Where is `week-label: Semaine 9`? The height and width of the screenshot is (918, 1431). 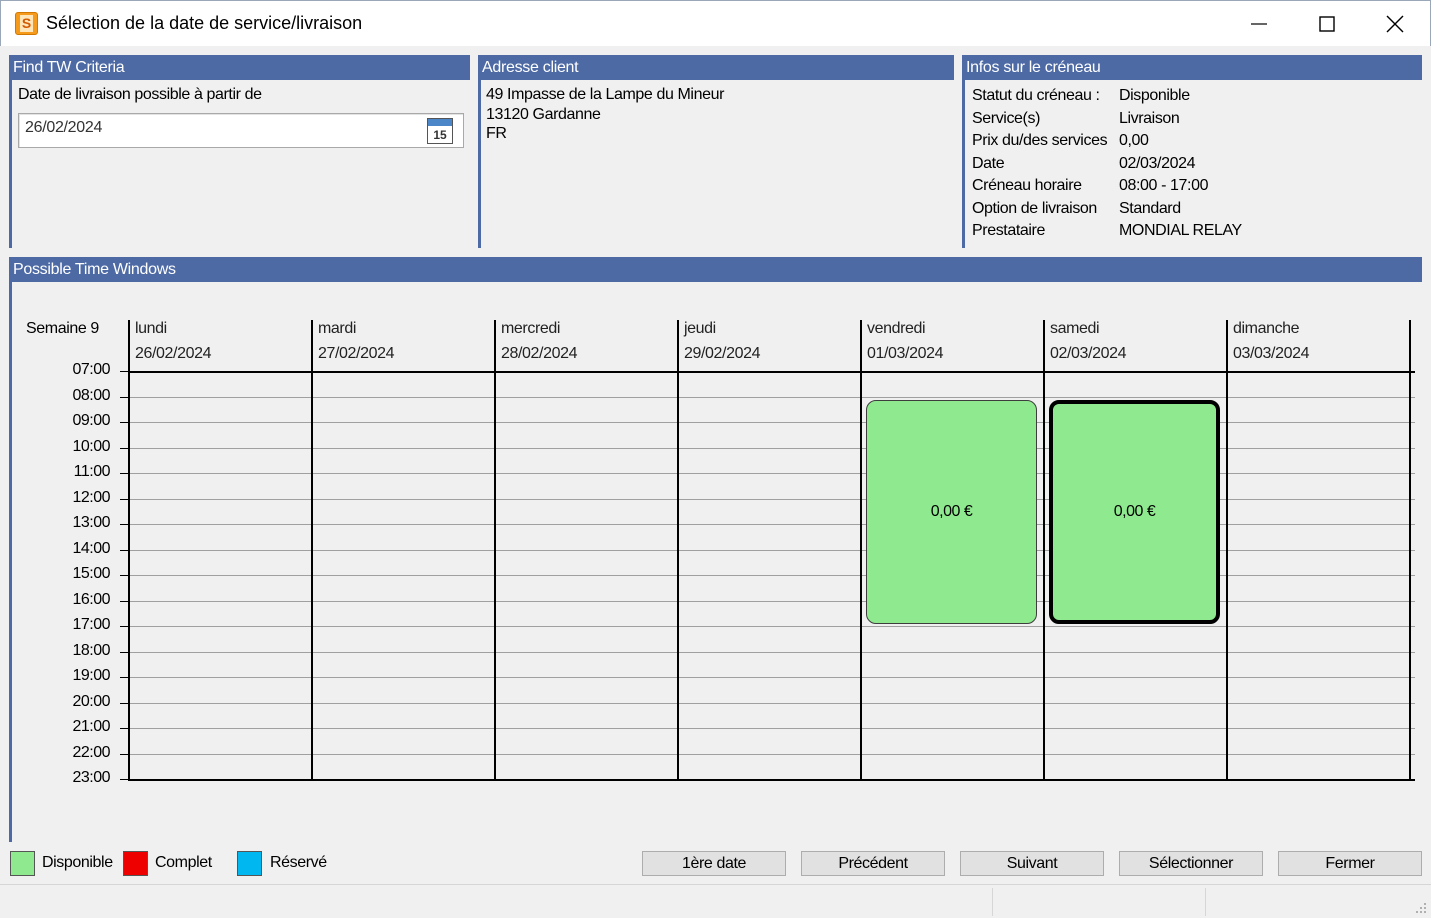
week-label: Semaine 9 is located at coordinates (62, 328).